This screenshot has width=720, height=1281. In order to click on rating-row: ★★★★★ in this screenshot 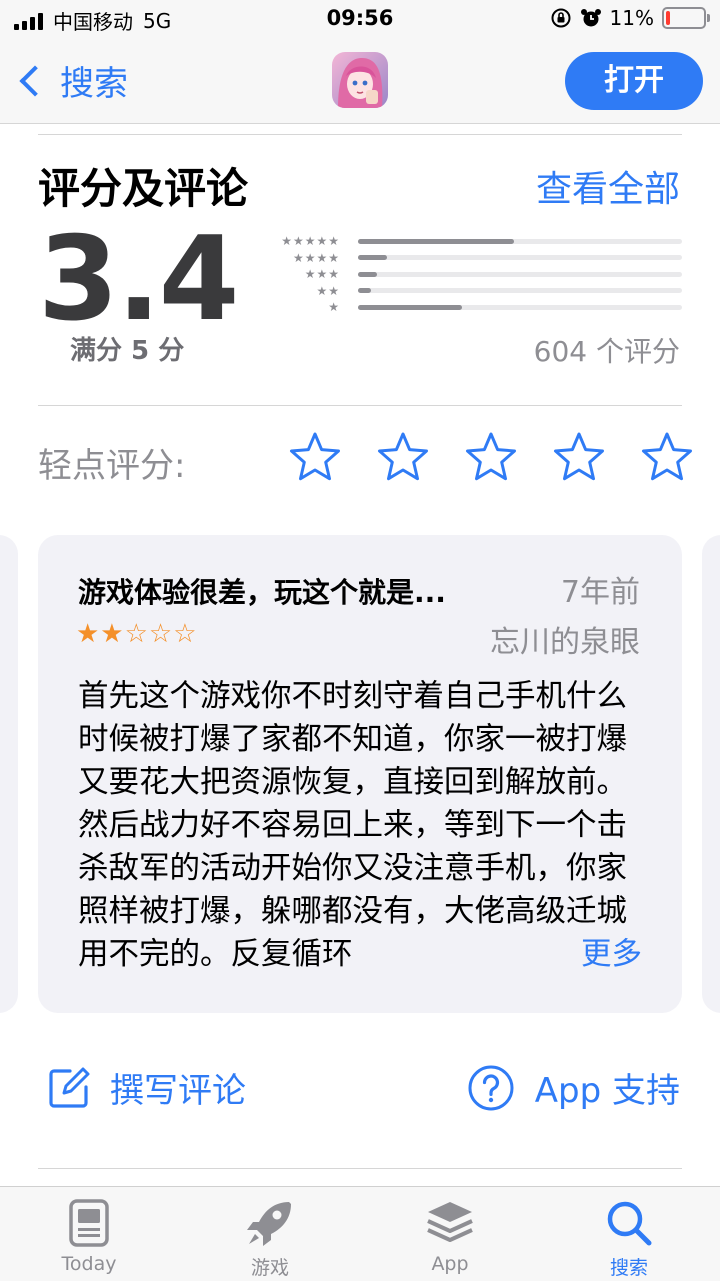, I will do `click(471, 241)`.